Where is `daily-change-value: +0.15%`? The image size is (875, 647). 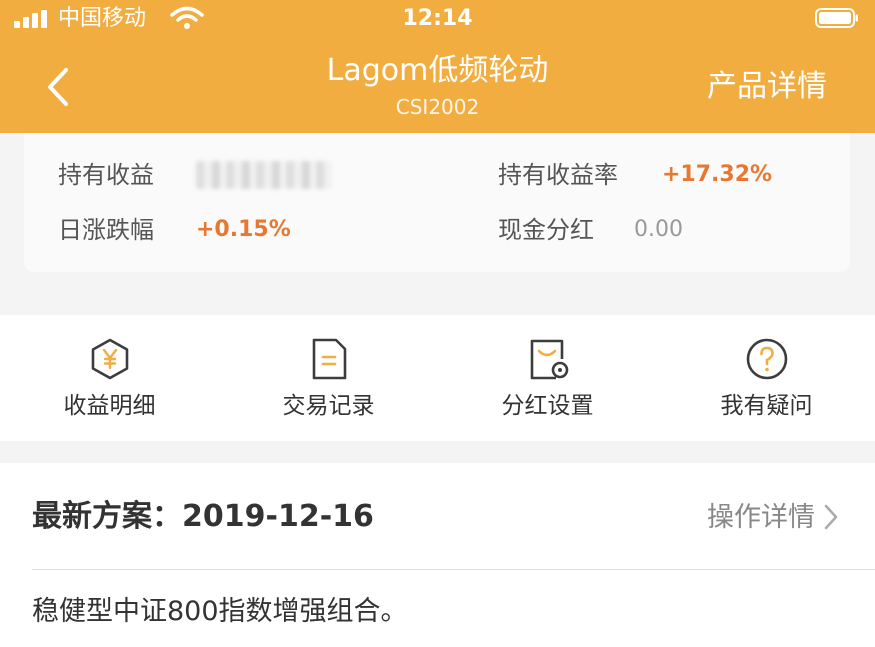
daily-change-value: +0.15% is located at coordinates (243, 229).